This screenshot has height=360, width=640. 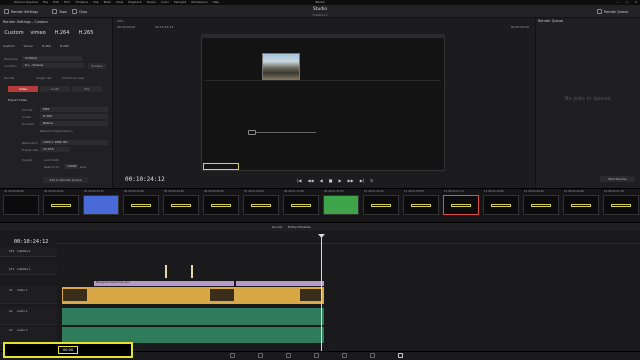 What do you see at coordinates (381, 202) in the screenshot?
I see `clip-thumbnail: 10 00:01:42:15` at bounding box center [381, 202].